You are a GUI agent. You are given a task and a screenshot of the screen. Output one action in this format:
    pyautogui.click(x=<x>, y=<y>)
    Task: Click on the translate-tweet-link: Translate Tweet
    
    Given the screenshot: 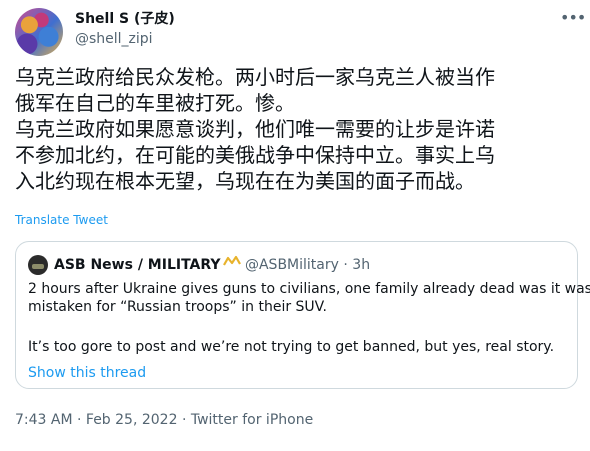 What is the action you would take?
    pyautogui.click(x=61, y=220)
    